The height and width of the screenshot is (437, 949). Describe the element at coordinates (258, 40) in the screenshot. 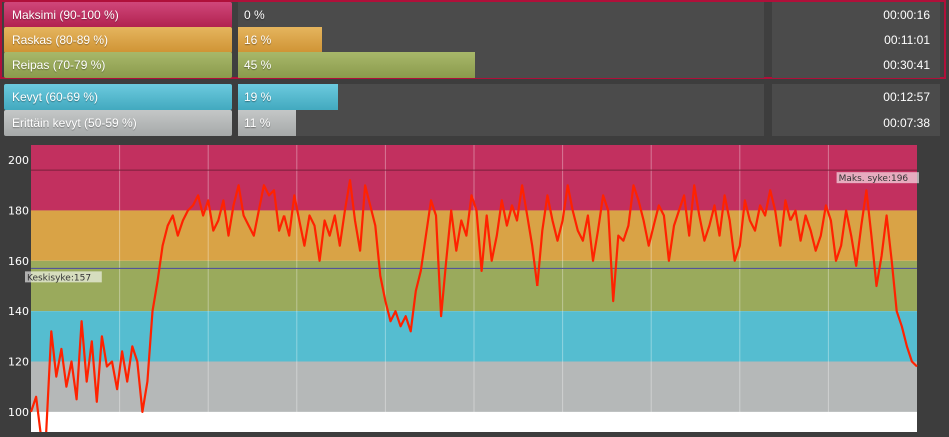

I see `zone-percent-raskas: 16 %` at that location.